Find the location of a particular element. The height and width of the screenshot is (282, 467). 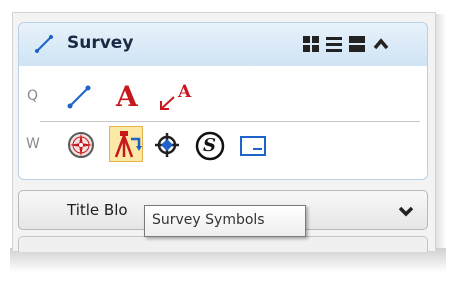

text-leader-letter: A is located at coordinates (185, 92).